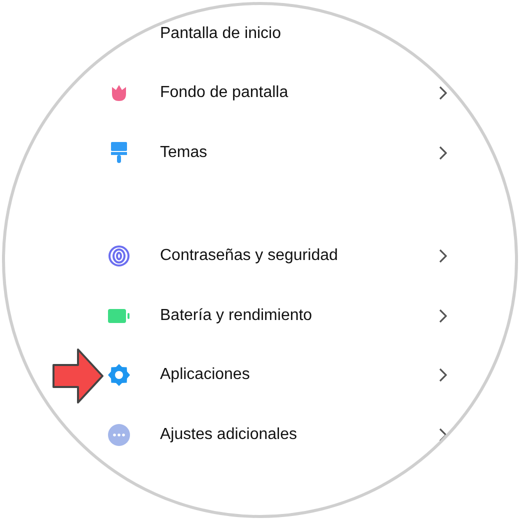  What do you see at coordinates (260, 152) in the screenshot?
I see `settings-row: Temas` at bounding box center [260, 152].